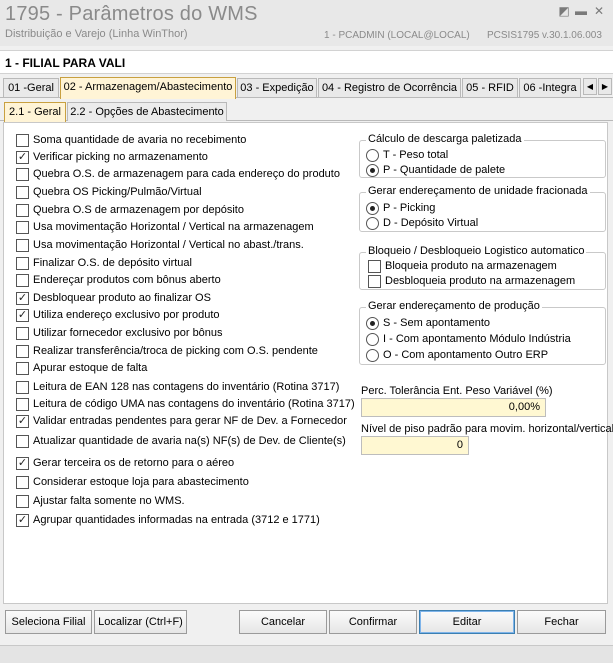 This screenshot has height=663, width=613. I want to click on confirm-button: Confirmar, so click(373, 622).